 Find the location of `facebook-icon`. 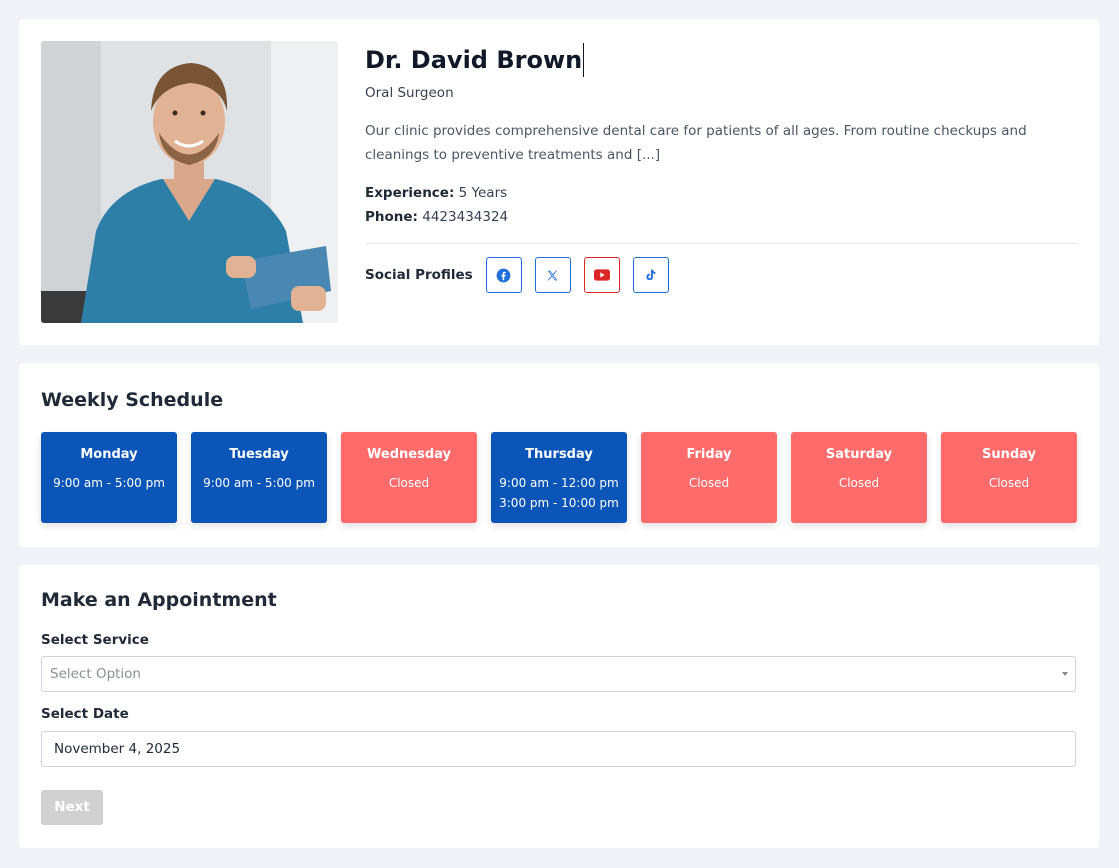

facebook-icon is located at coordinates (503, 275).